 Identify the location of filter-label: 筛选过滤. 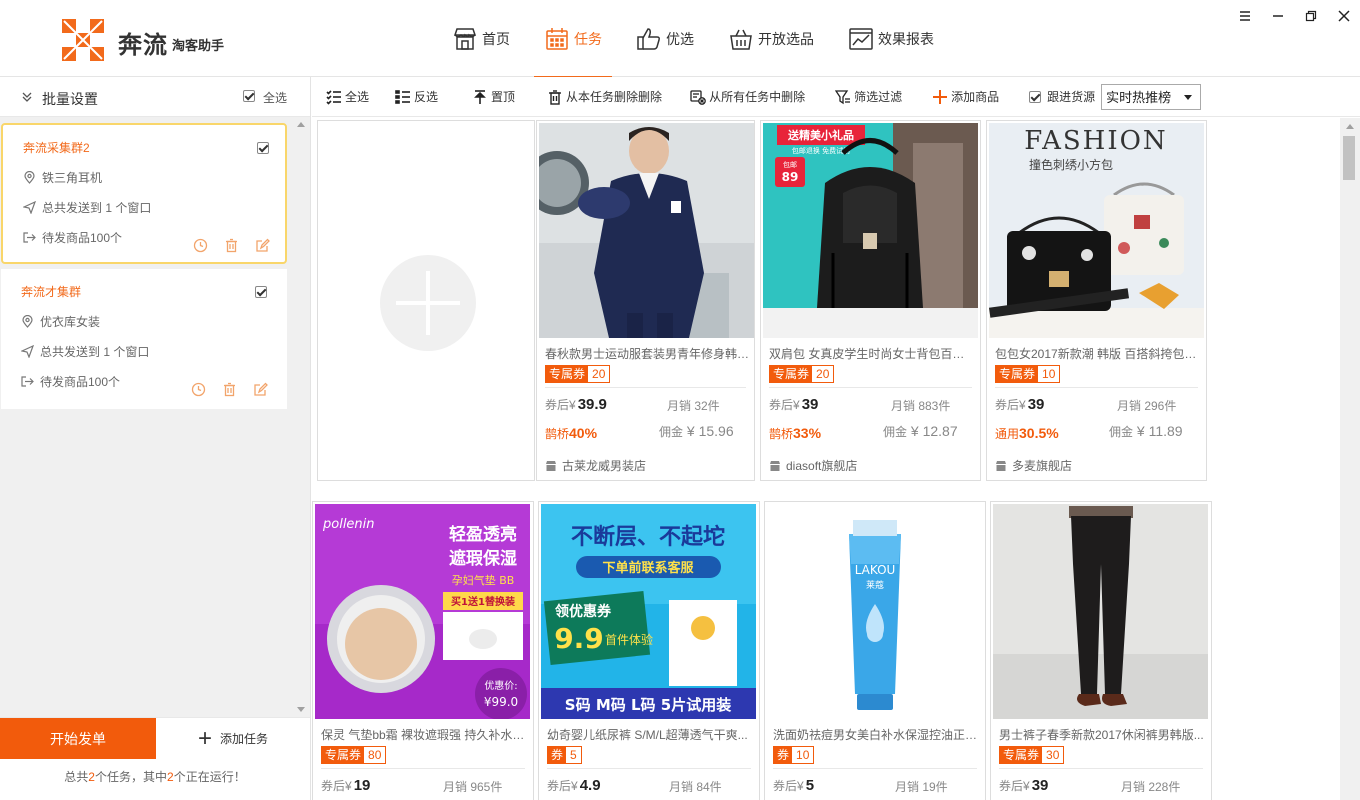
(878, 97).